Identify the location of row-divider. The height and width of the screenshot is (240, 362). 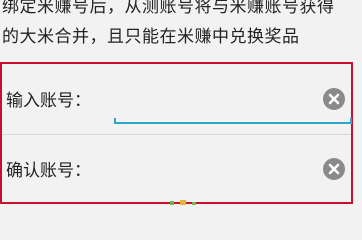
(176, 134).